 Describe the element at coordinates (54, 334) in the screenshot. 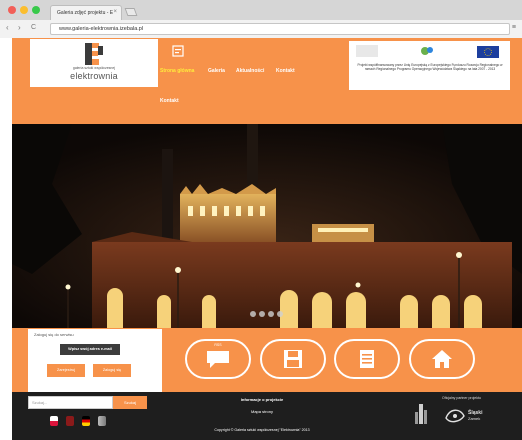

I see `login-label: Zaloguj się do serwisu` at that location.